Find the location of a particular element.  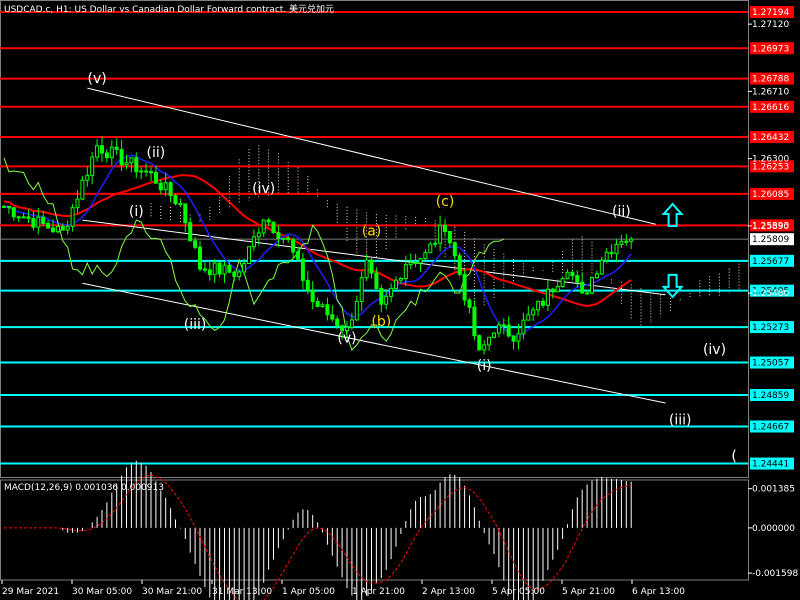

wave-label: (b) is located at coordinates (381, 322).